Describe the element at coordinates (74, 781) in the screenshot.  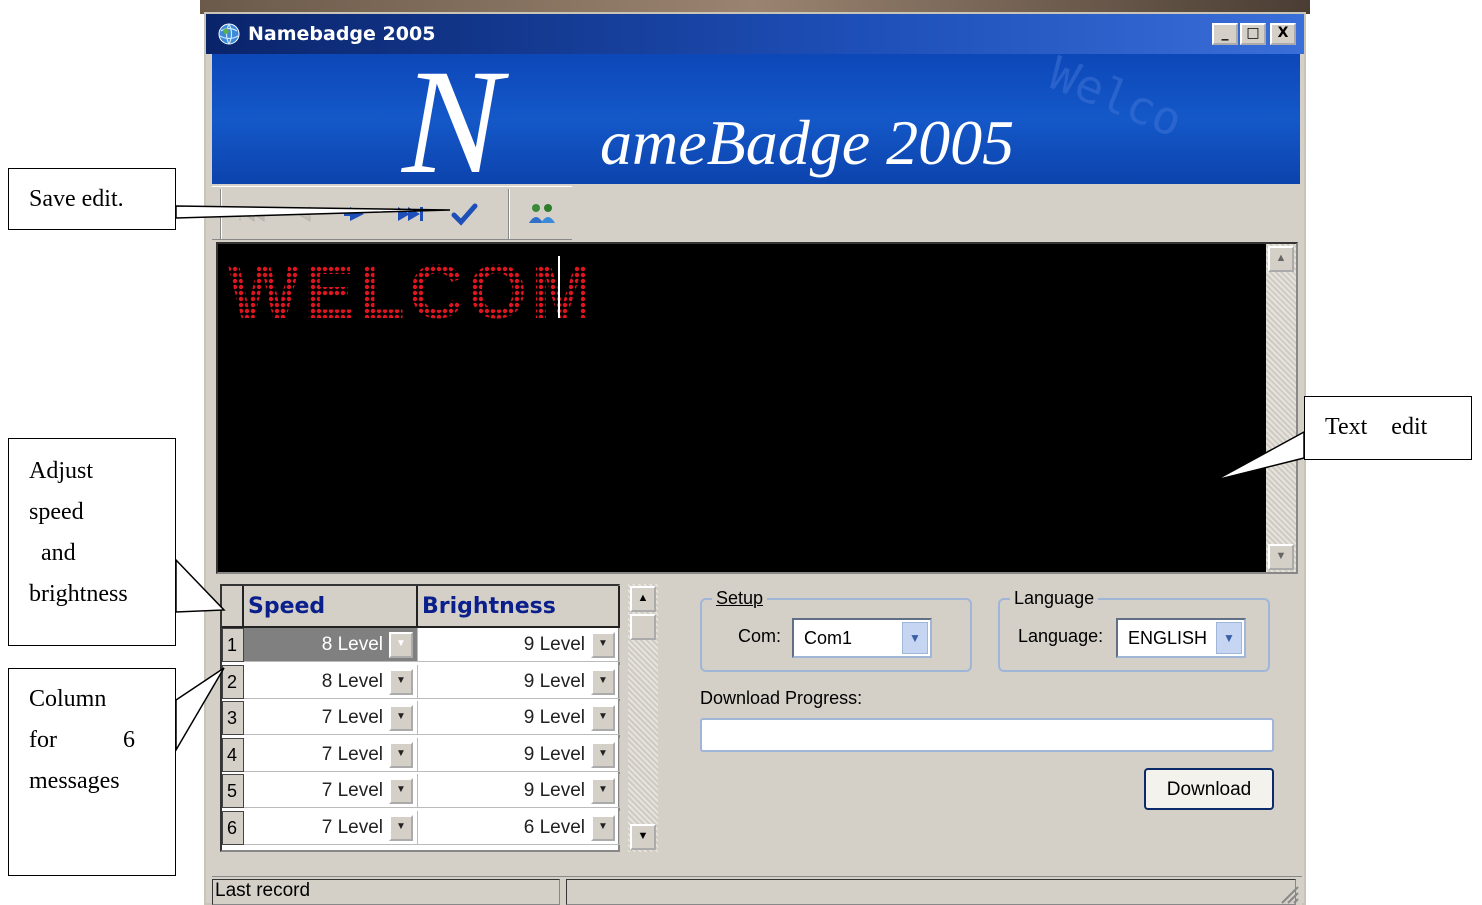
I see `annotation-line: messages` at that location.